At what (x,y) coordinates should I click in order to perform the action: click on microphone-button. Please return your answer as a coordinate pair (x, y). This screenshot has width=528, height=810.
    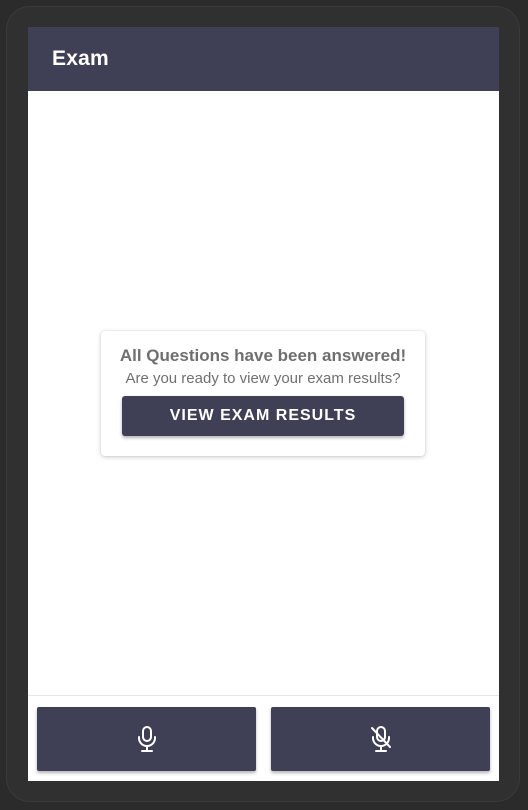
    Looking at the image, I should click on (146, 739).